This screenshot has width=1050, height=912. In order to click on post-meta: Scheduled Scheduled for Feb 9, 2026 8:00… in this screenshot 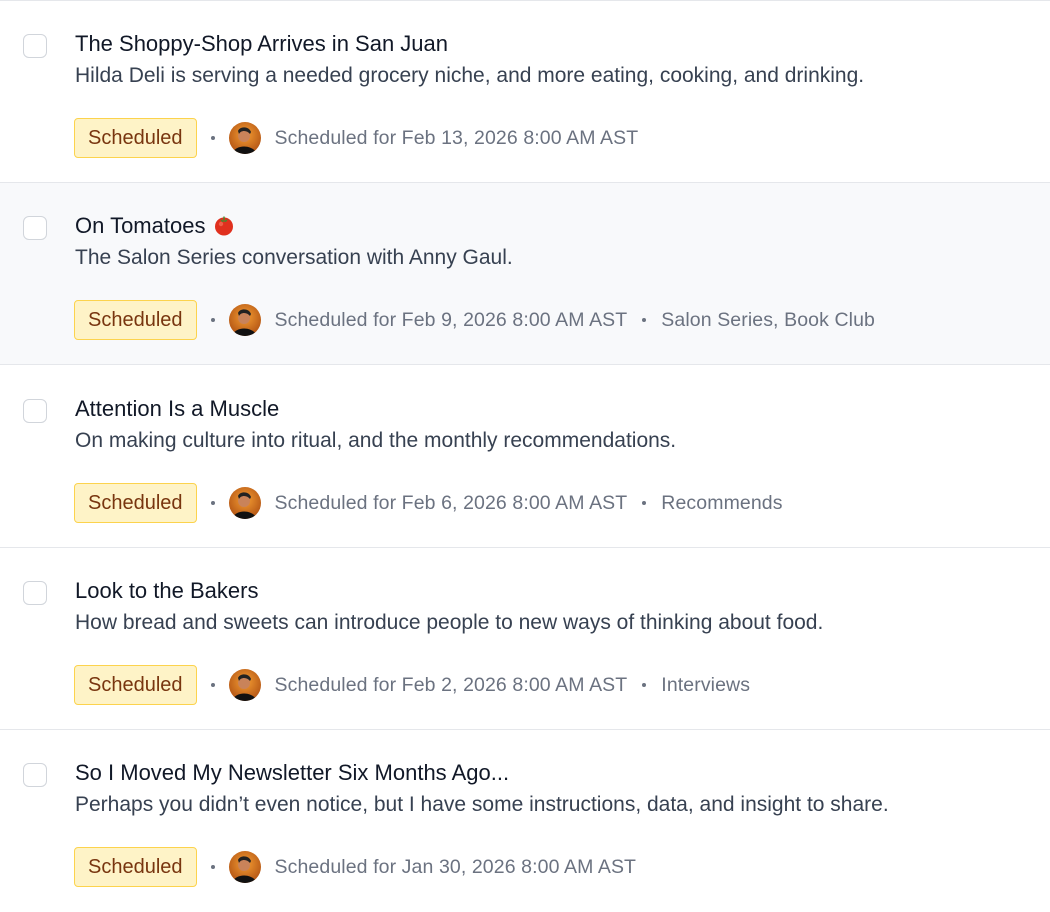, I will do `click(474, 320)`.